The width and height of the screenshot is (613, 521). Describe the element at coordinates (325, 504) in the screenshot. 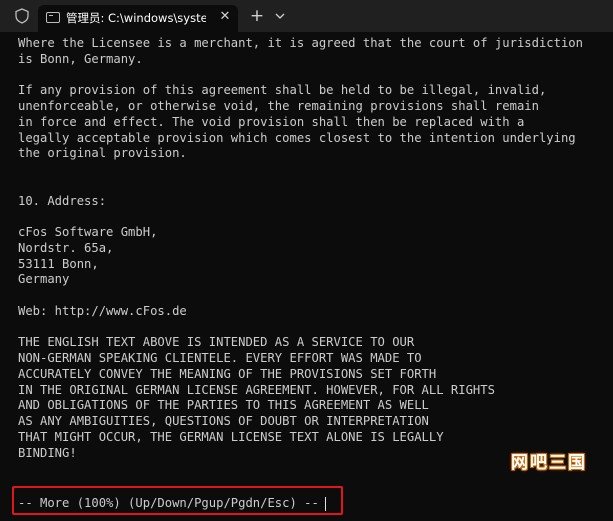

I see `text-cursor` at that location.